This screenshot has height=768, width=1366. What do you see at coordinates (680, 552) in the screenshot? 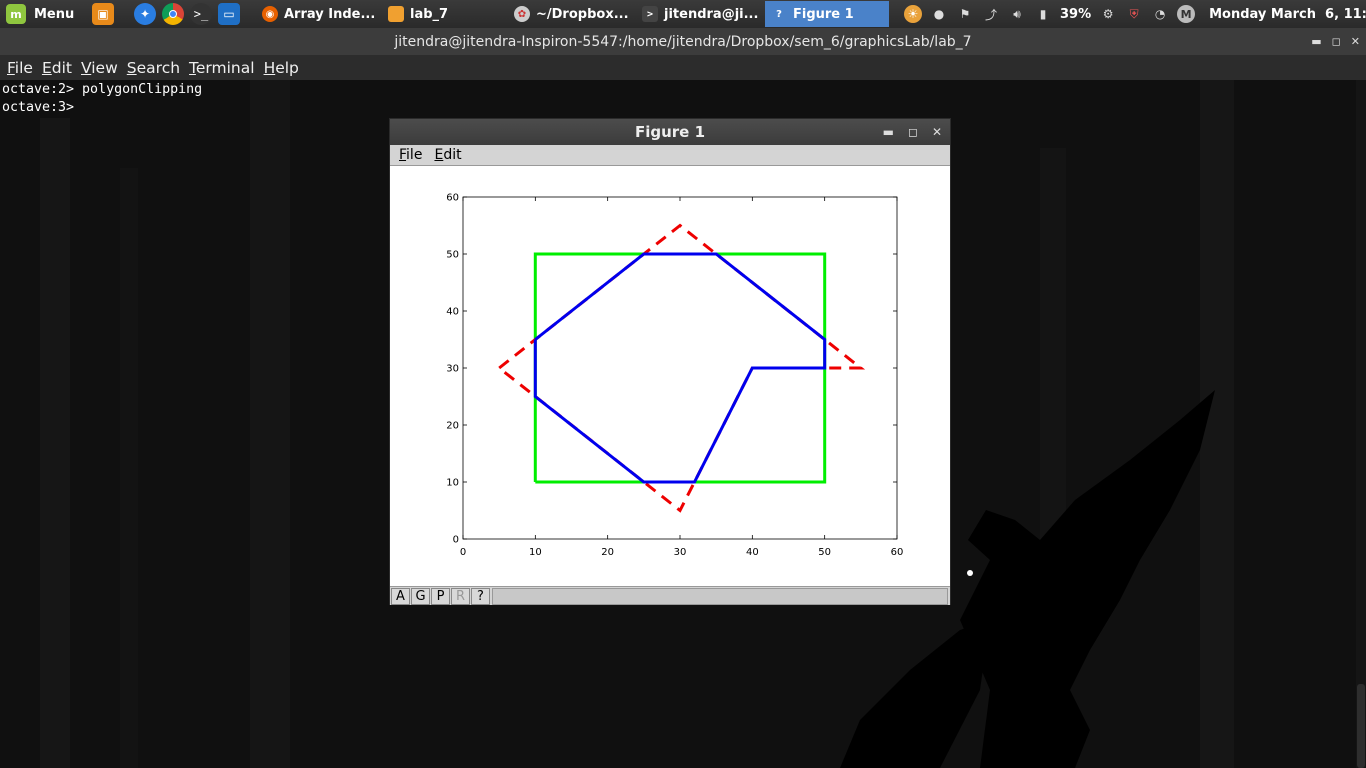
I see `x-tick-label: 30` at bounding box center [680, 552].